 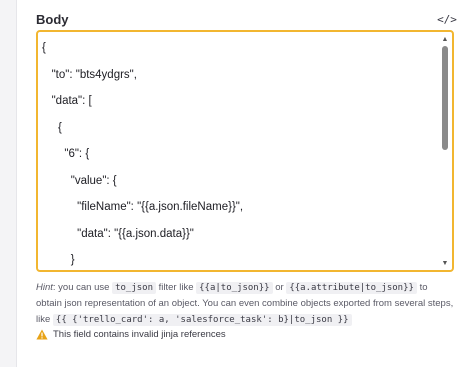 I want to click on hint-text-1: : you can use, so click(x=82, y=287).